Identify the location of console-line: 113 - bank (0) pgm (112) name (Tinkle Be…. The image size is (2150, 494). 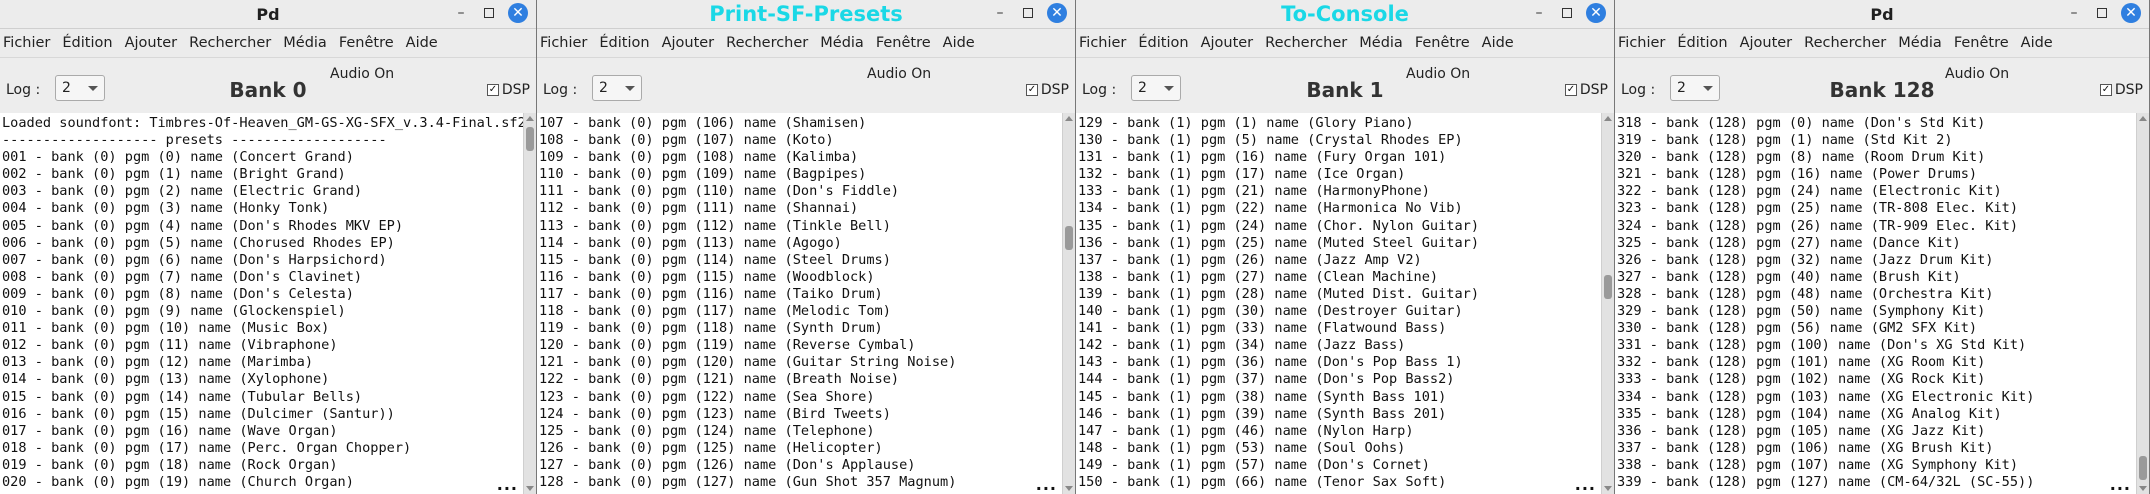
(715, 225).